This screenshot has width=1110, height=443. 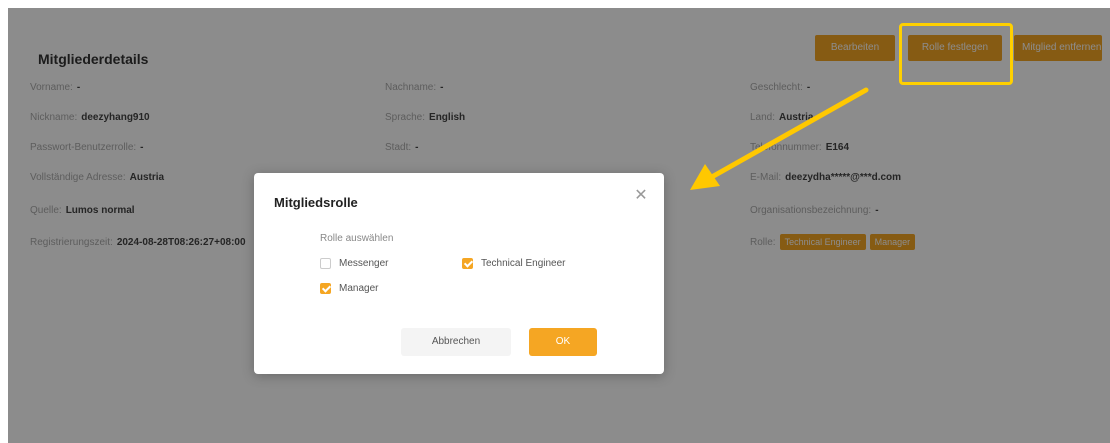 I want to click on option-label: Messenger, so click(x=364, y=263).